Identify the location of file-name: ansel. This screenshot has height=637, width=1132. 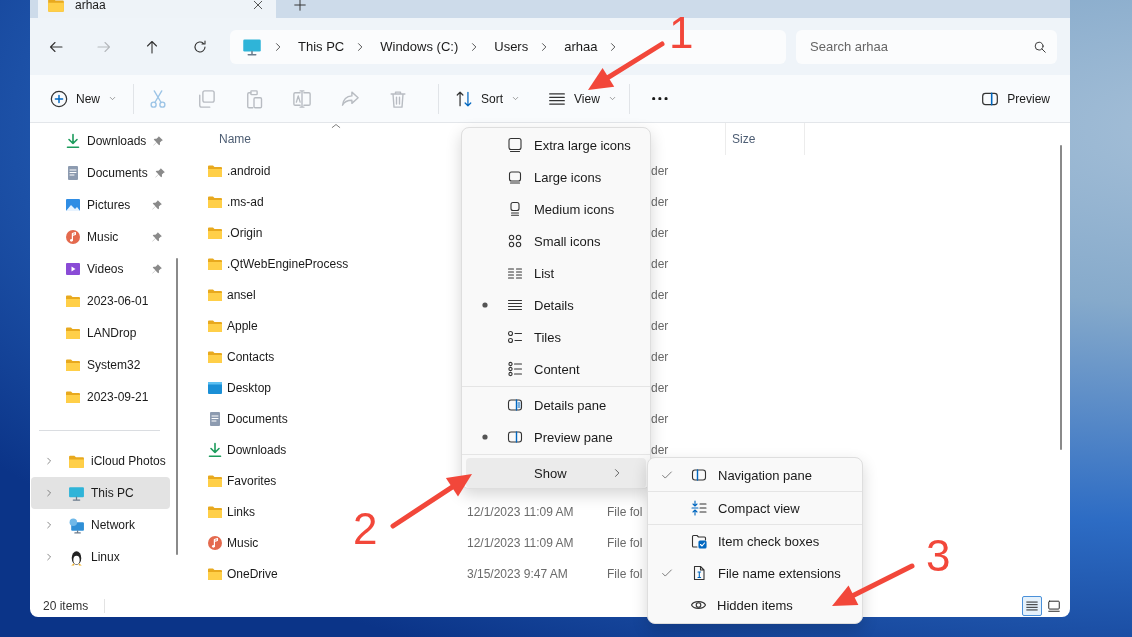
(241, 294).